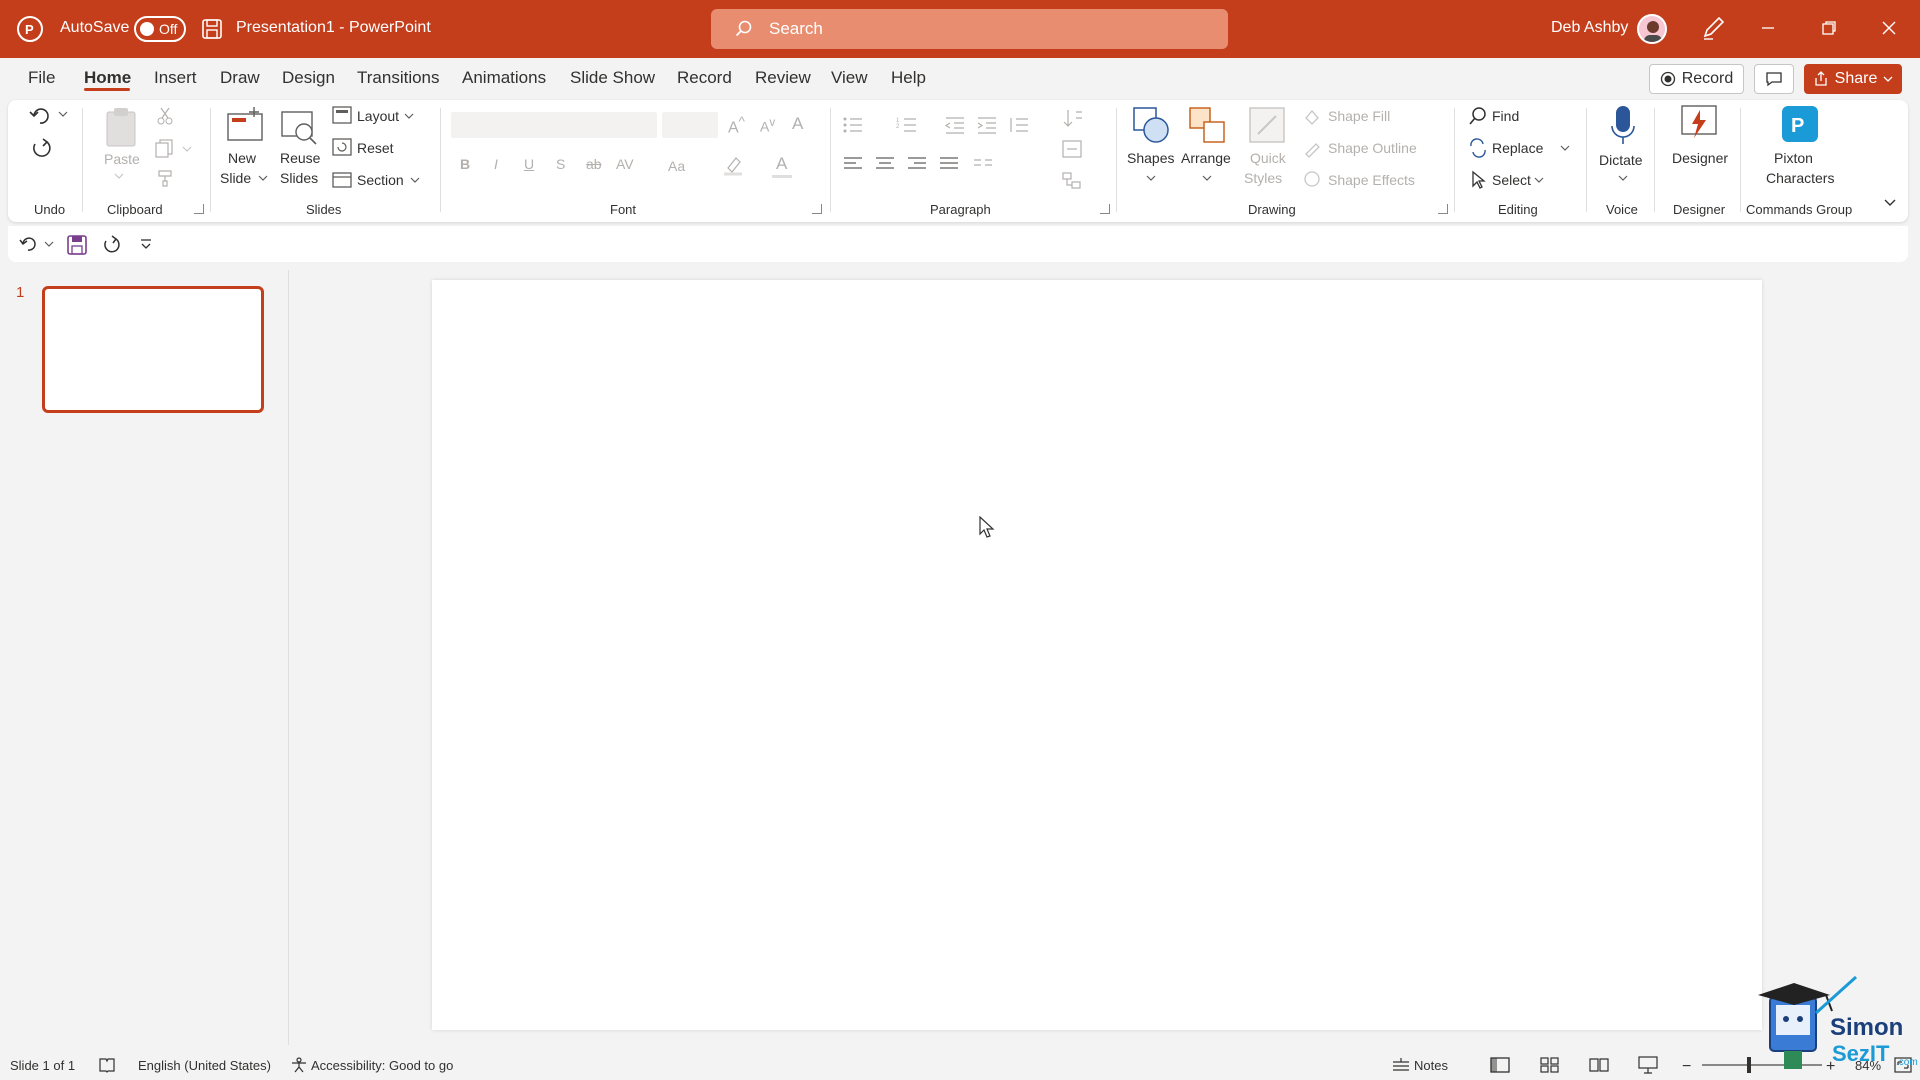 The image size is (1920, 1080). Describe the element at coordinates (849, 78) in the screenshot. I see `tab-view: View` at that location.